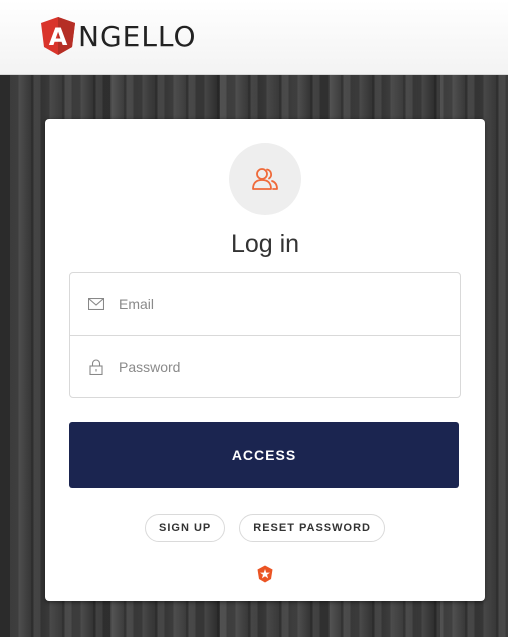 This screenshot has width=508, height=637. I want to click on sign-up-button: SIGN UP, so click(185, 528).